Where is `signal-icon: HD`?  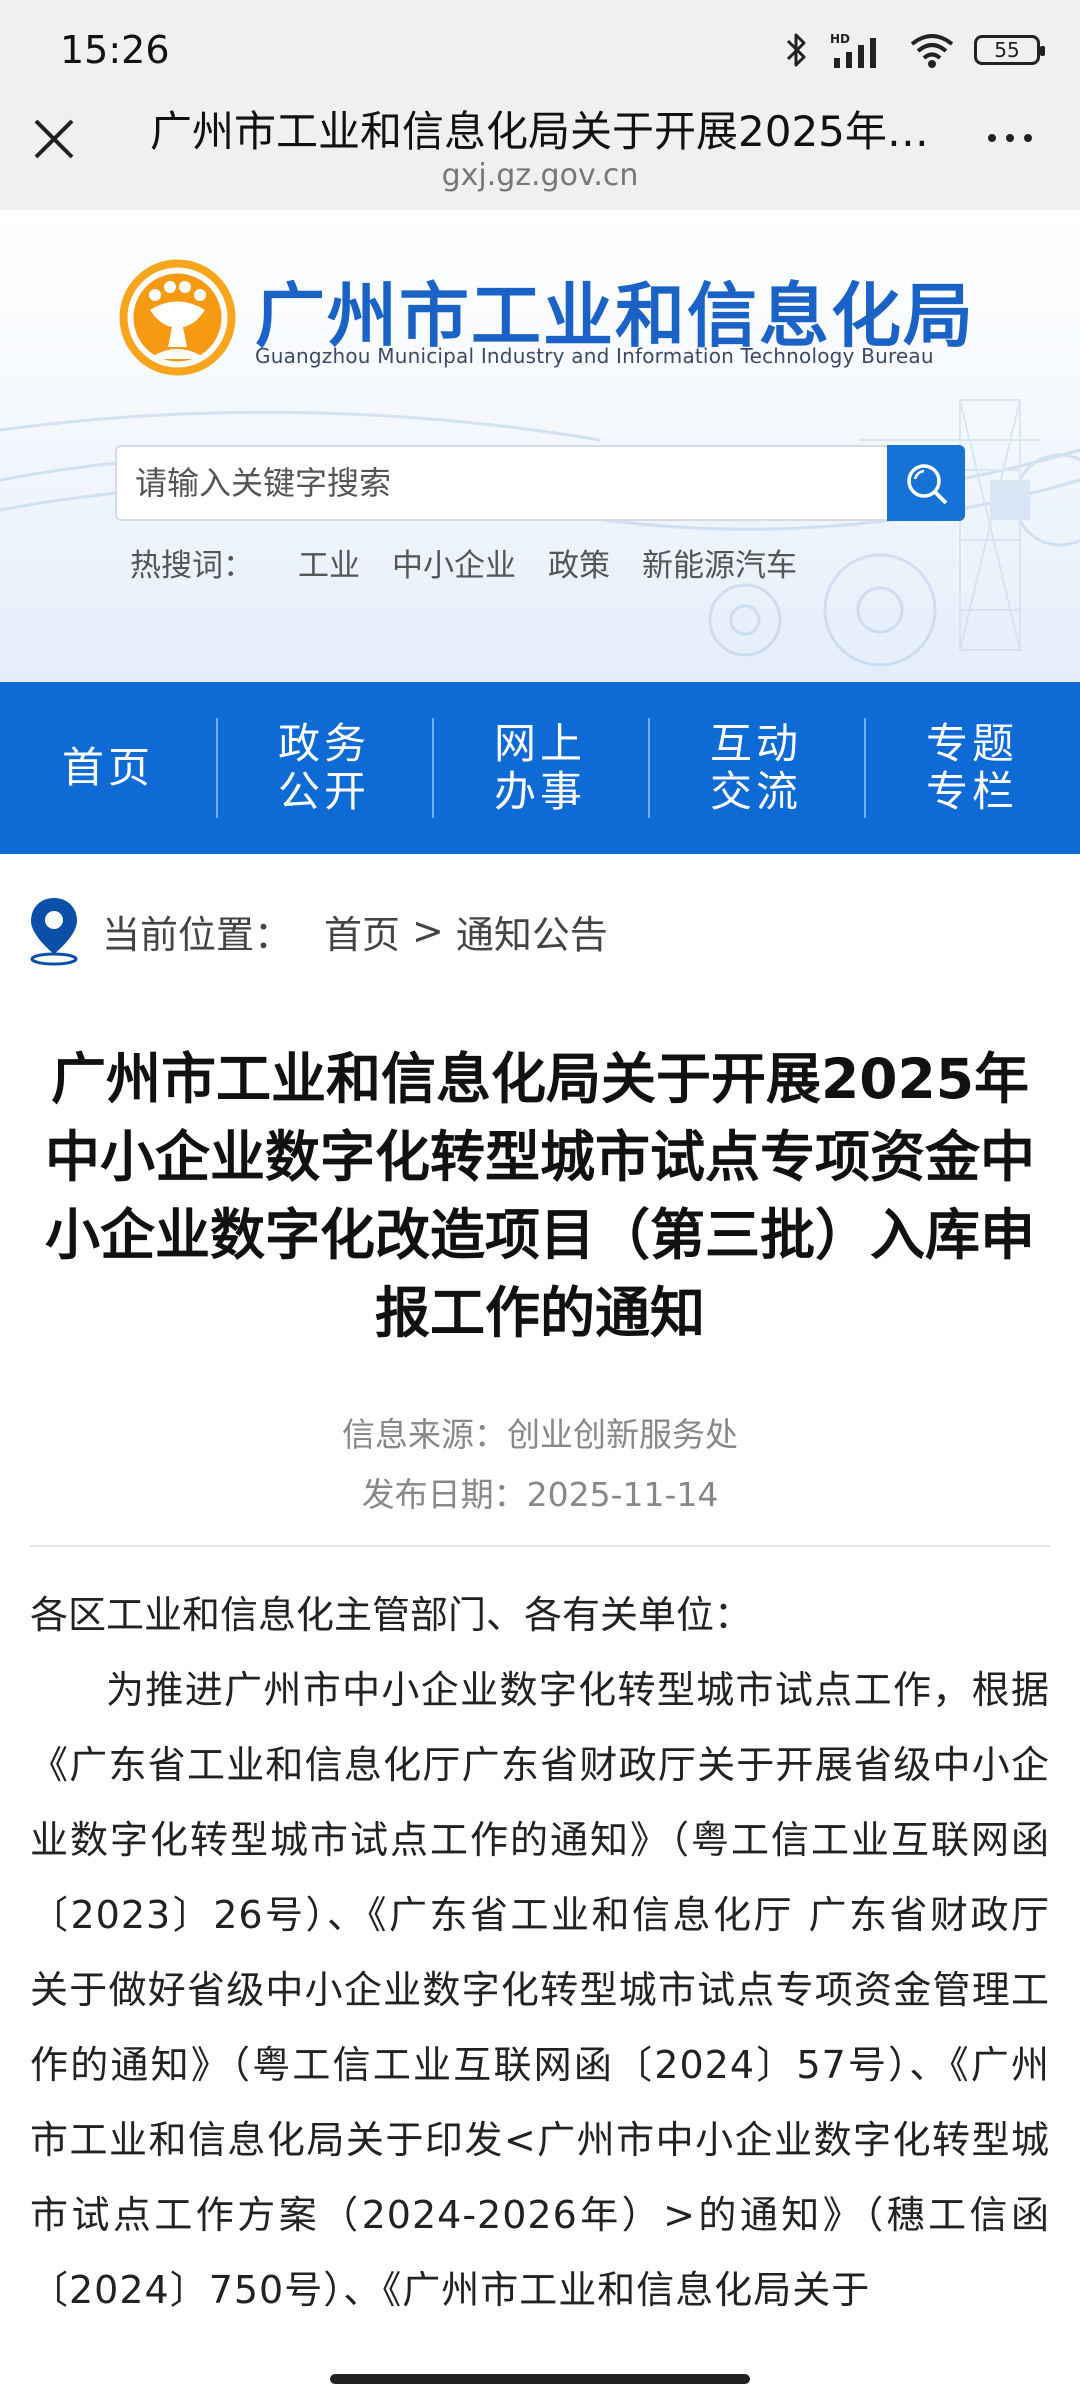 signal-icon: HD is located at coordinates (853, 50).